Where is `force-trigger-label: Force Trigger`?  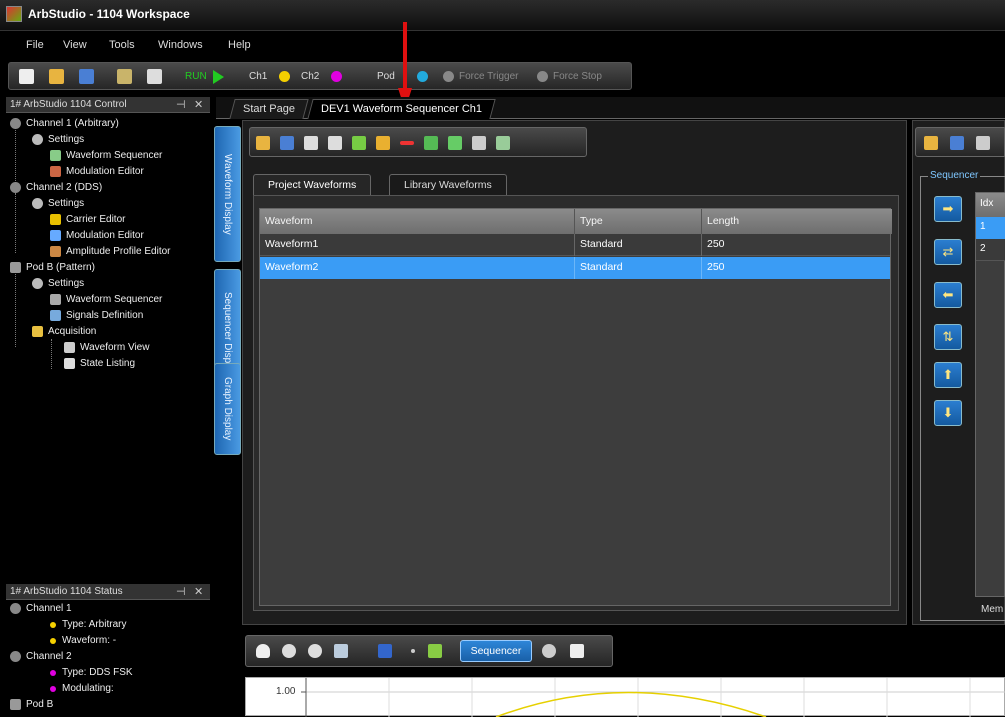
force-trigger-label: Force Trigger is located at coordinates (488, 76).